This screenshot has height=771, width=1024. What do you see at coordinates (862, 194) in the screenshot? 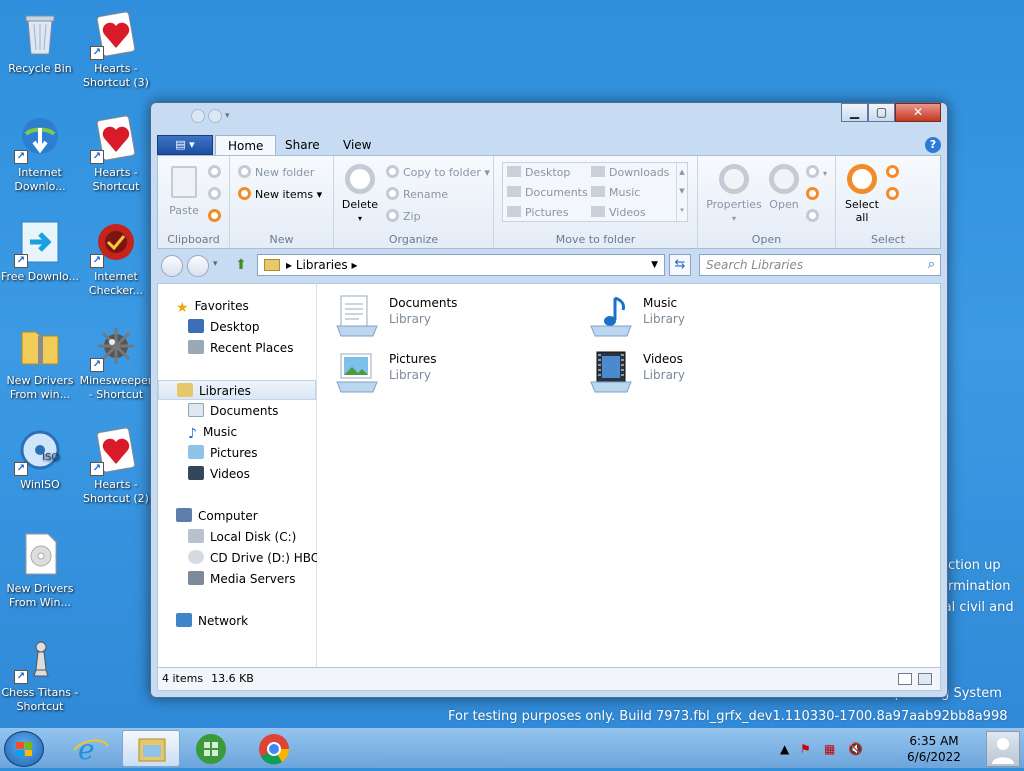
I see `select-all-button: Select all` at bounding box center [862, 194].